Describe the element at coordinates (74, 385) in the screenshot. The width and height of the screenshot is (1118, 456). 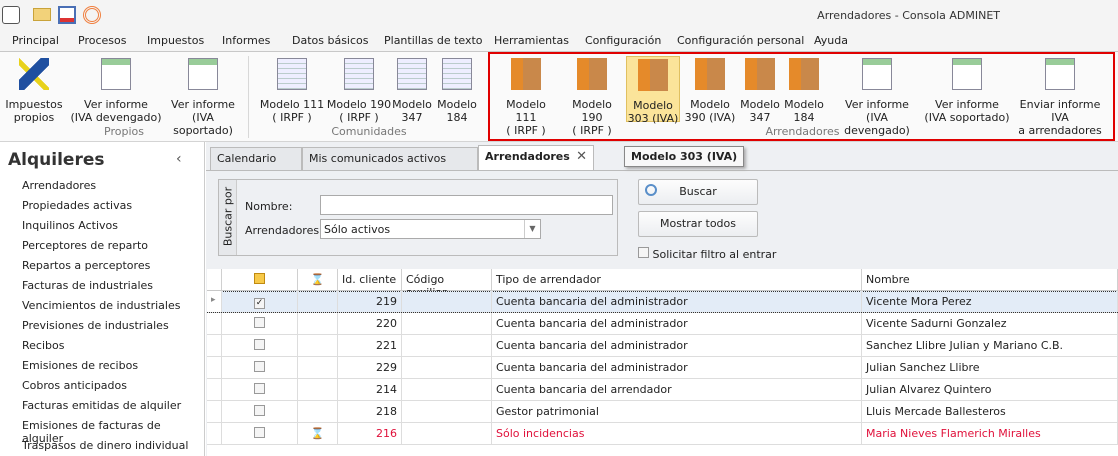
I see `sidebar-item: Cobros anticipados` at that location.